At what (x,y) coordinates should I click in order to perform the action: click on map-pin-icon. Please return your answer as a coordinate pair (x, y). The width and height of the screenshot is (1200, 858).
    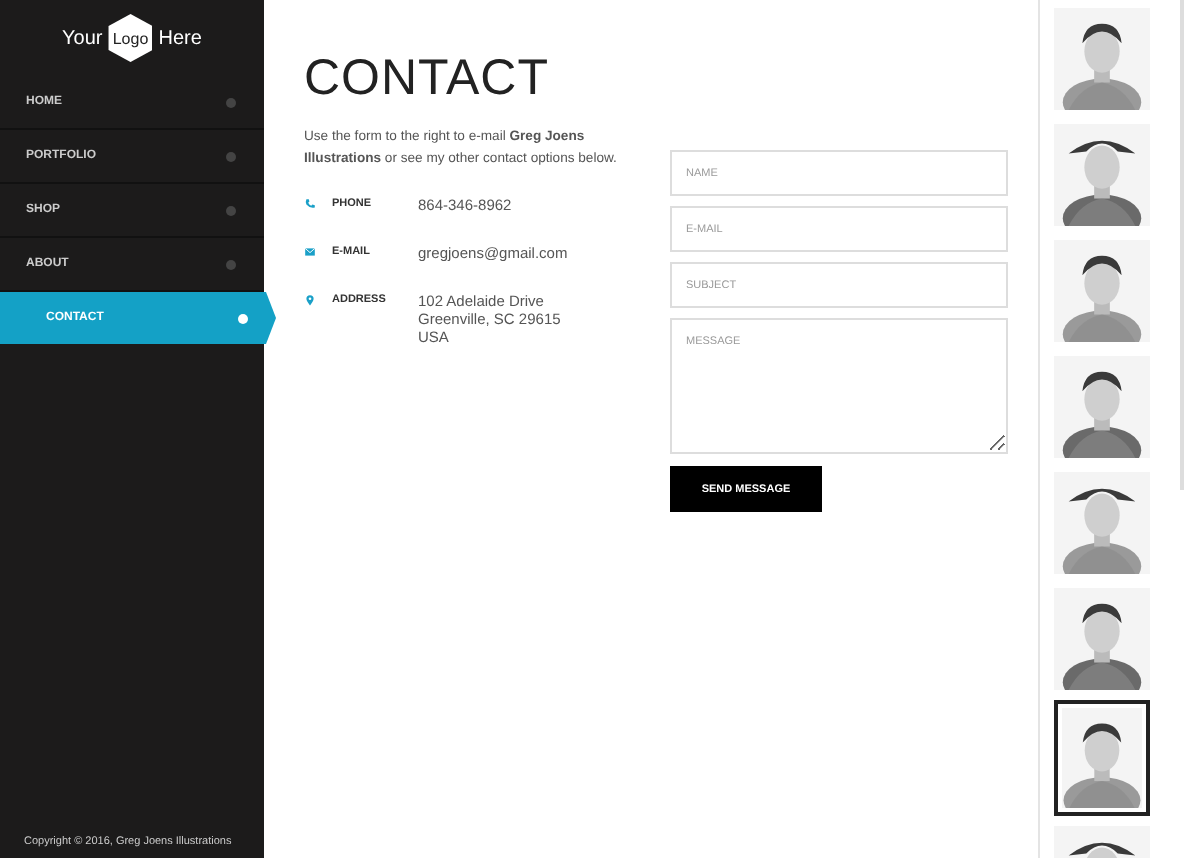
    Looking at the image, I should click on (310, 299).